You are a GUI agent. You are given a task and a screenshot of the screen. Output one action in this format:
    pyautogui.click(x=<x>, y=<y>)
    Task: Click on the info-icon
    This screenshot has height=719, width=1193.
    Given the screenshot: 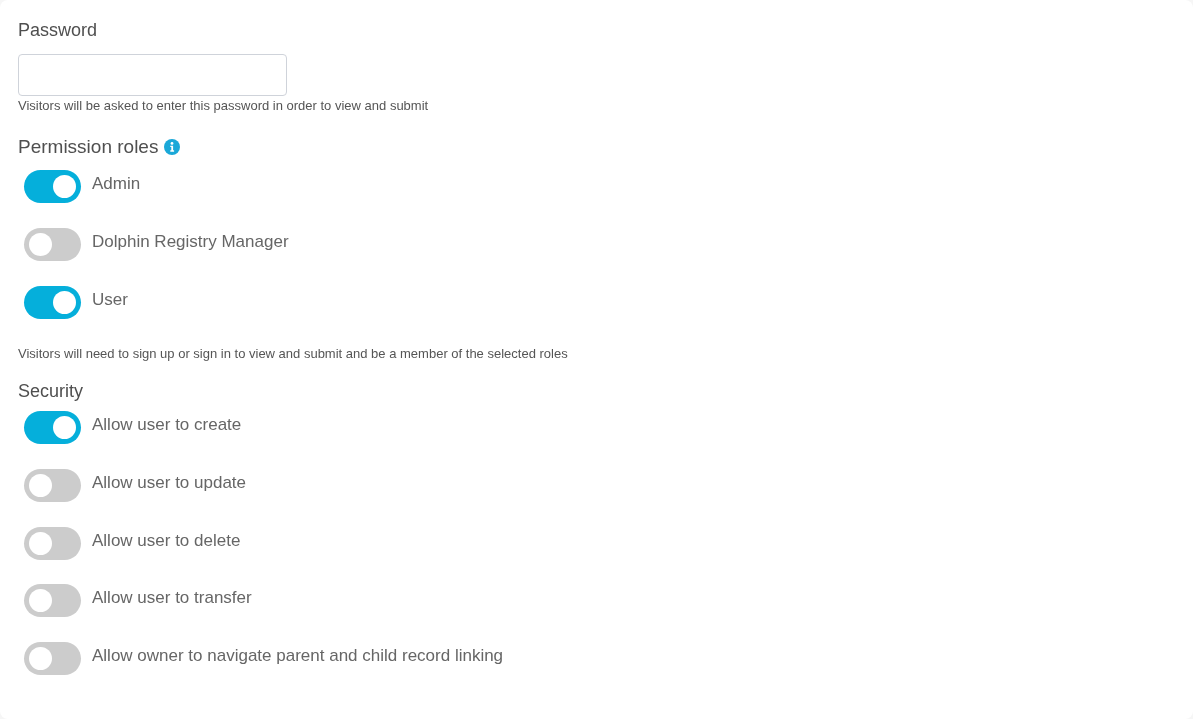 What is the action you would take?
    pyautogui.click(x=172, y=147)
    